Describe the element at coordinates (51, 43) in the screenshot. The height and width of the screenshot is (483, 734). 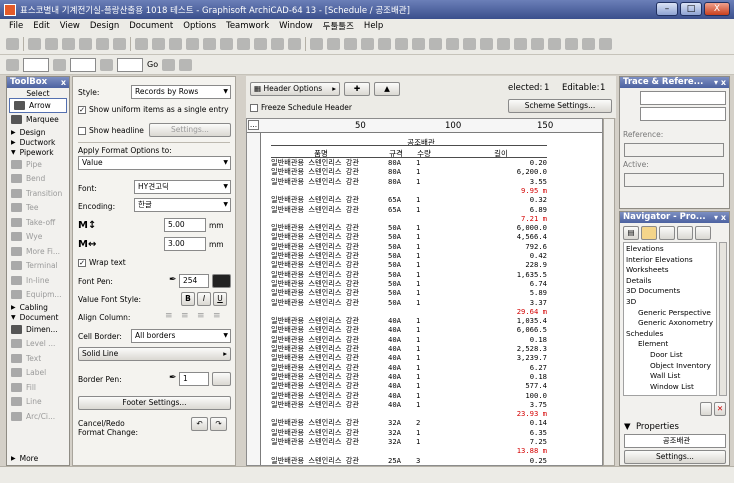
I see `column-icon` at that location.